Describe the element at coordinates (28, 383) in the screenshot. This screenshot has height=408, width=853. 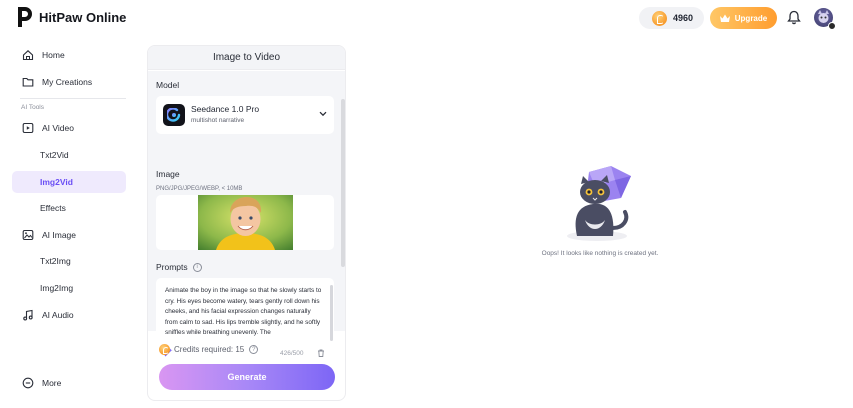
I see `more-icon` at that location.